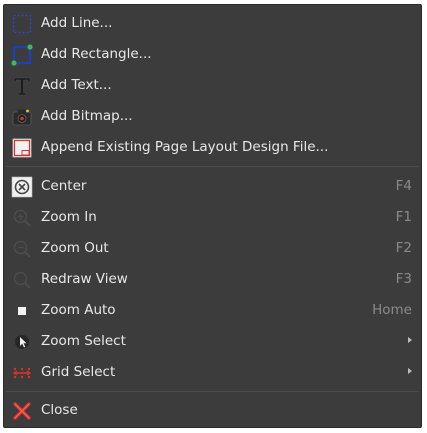 The image size is (427, 433). I want to click on menu-item-label: Redraw View, so click(84, 279).